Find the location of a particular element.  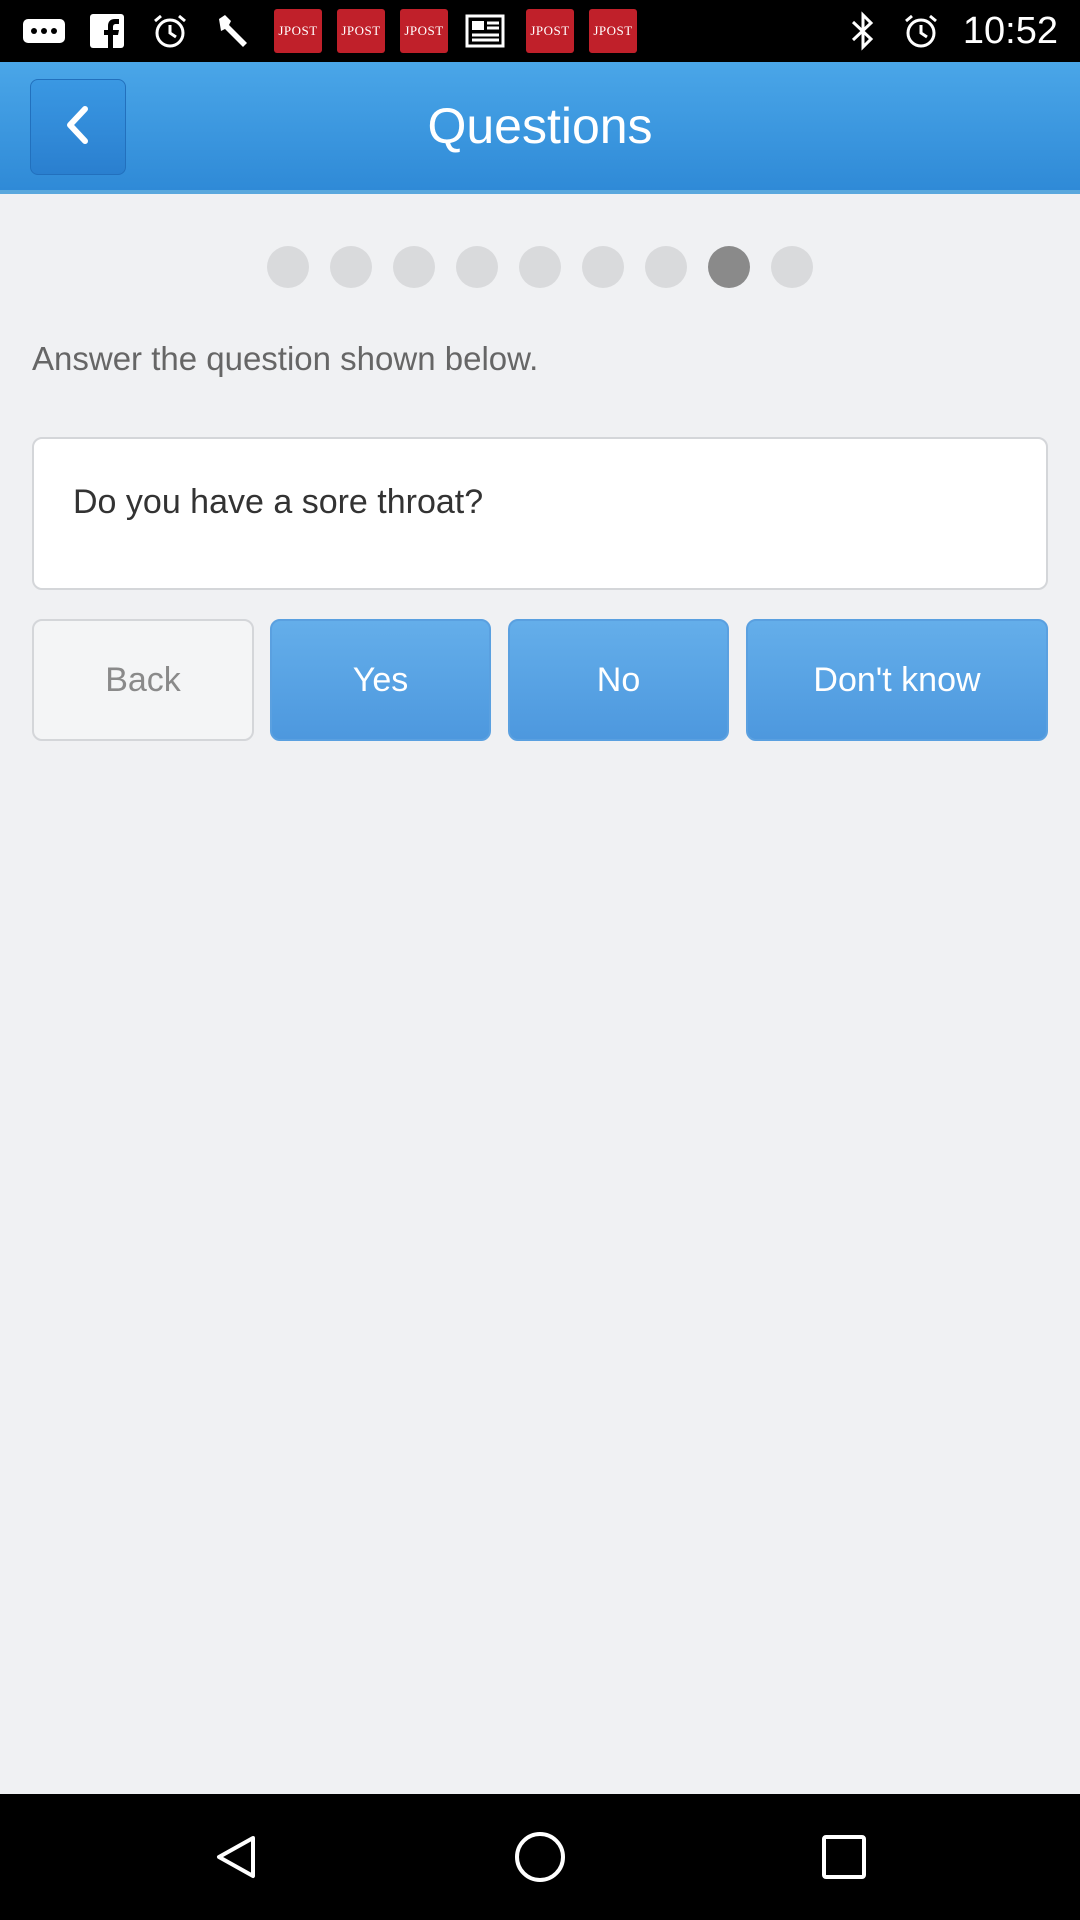

navigation-bar is located at coordinates (540, 1857).